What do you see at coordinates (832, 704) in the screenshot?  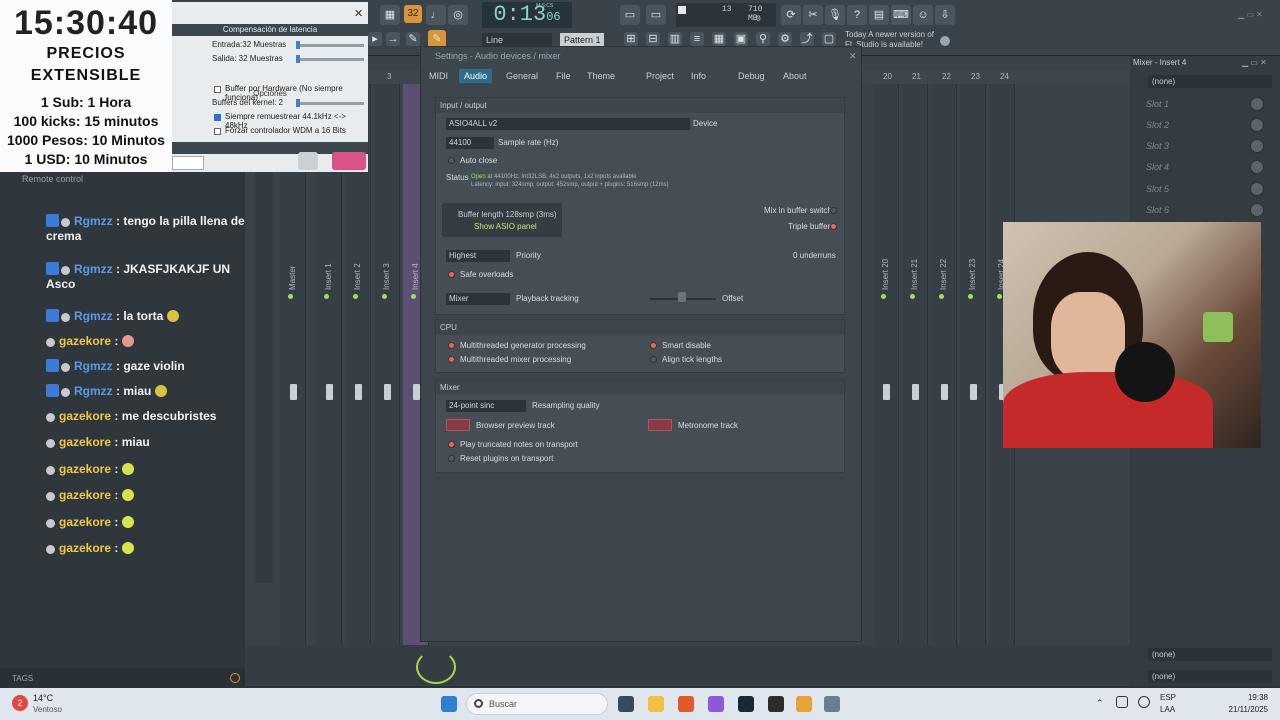 I see `settings-icon` at bounding box center [832, 704].